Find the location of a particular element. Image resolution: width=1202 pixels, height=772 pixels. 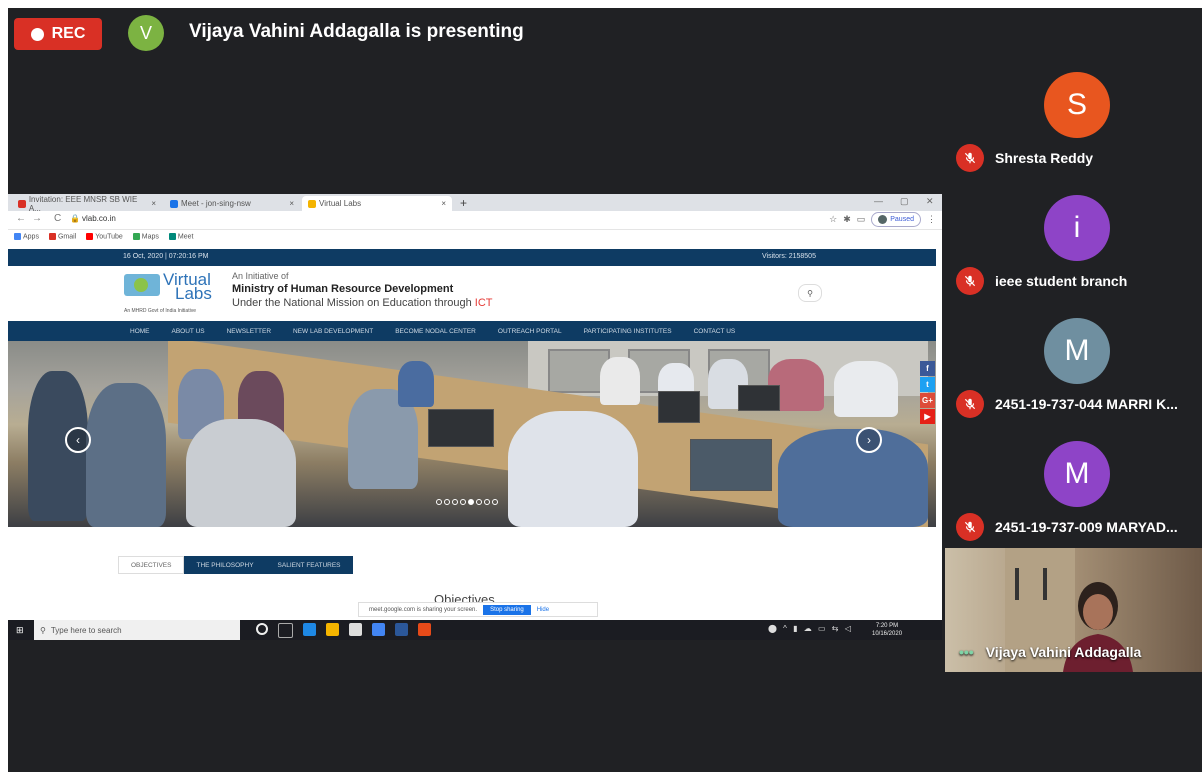

file-explorer-icon is located at coordinates (332, 629).